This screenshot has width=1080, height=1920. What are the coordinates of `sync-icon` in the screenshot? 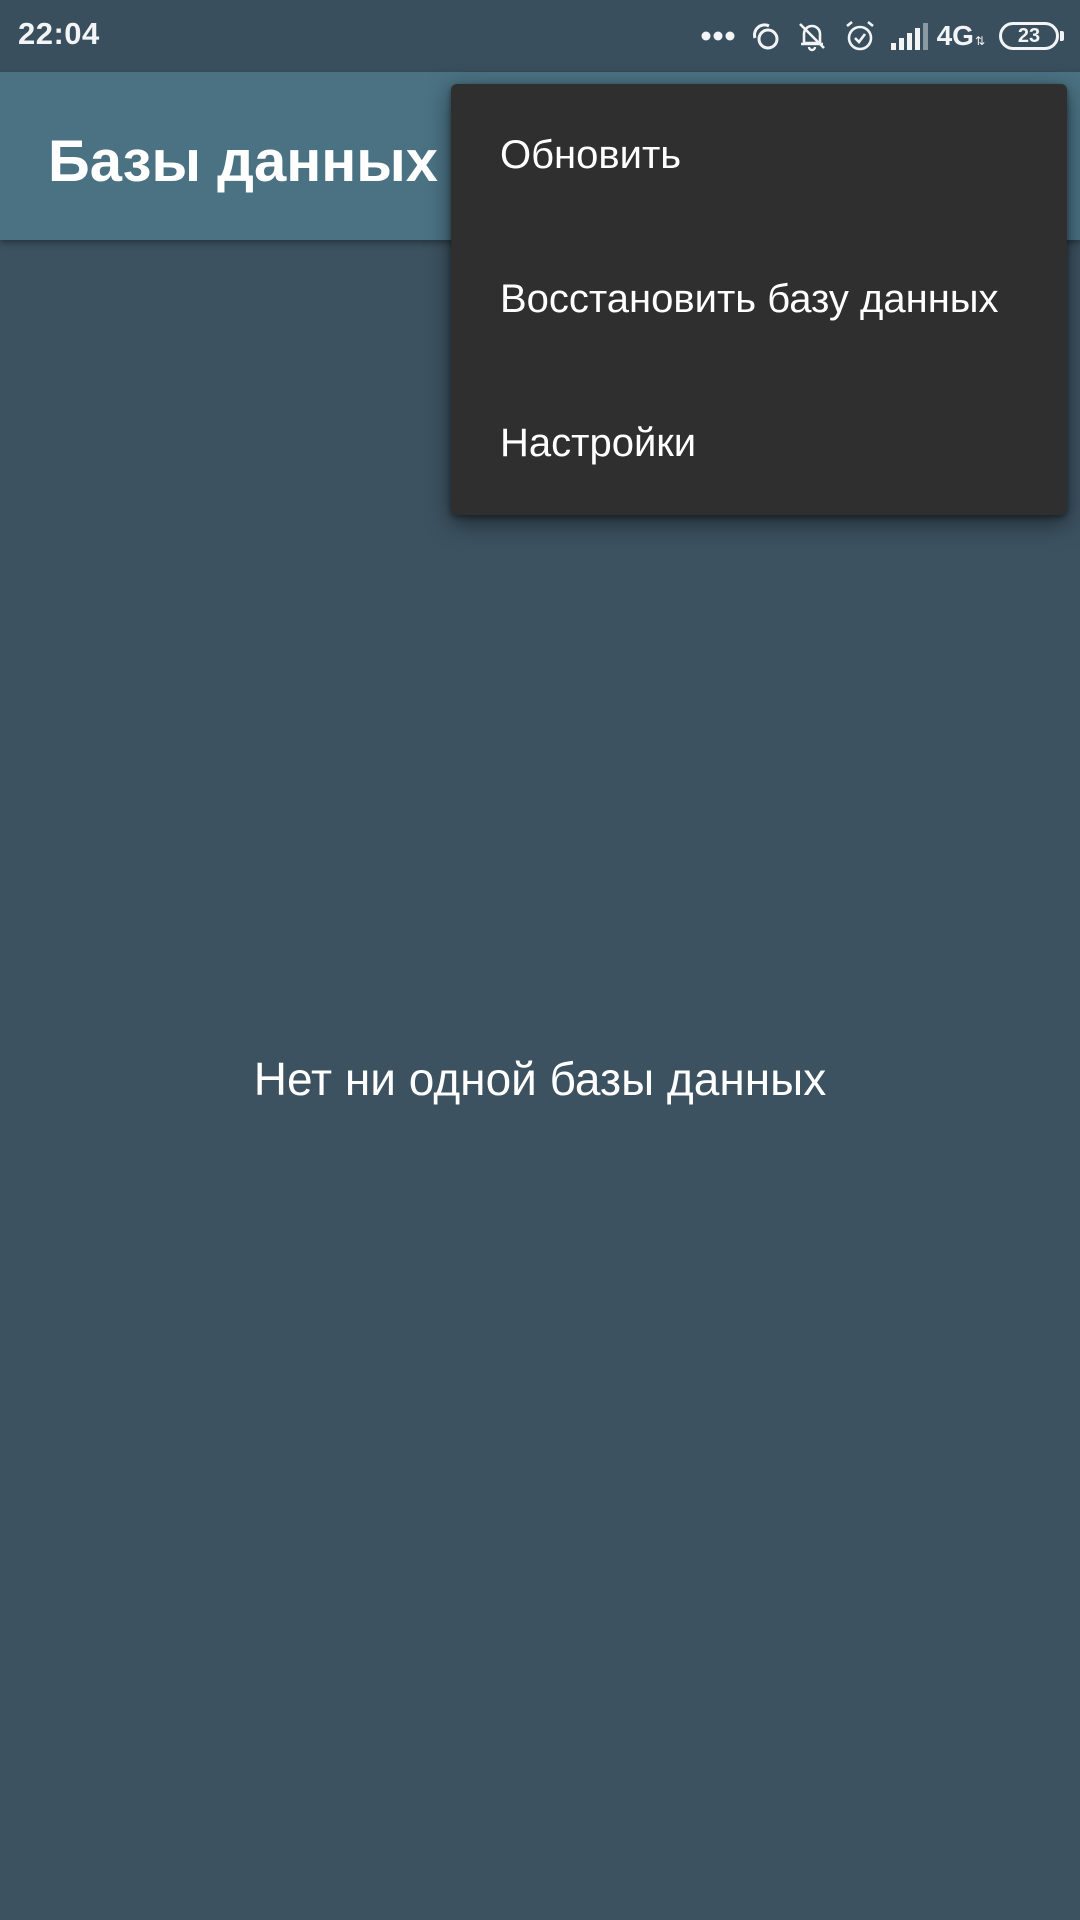 It's located at (765, 36).